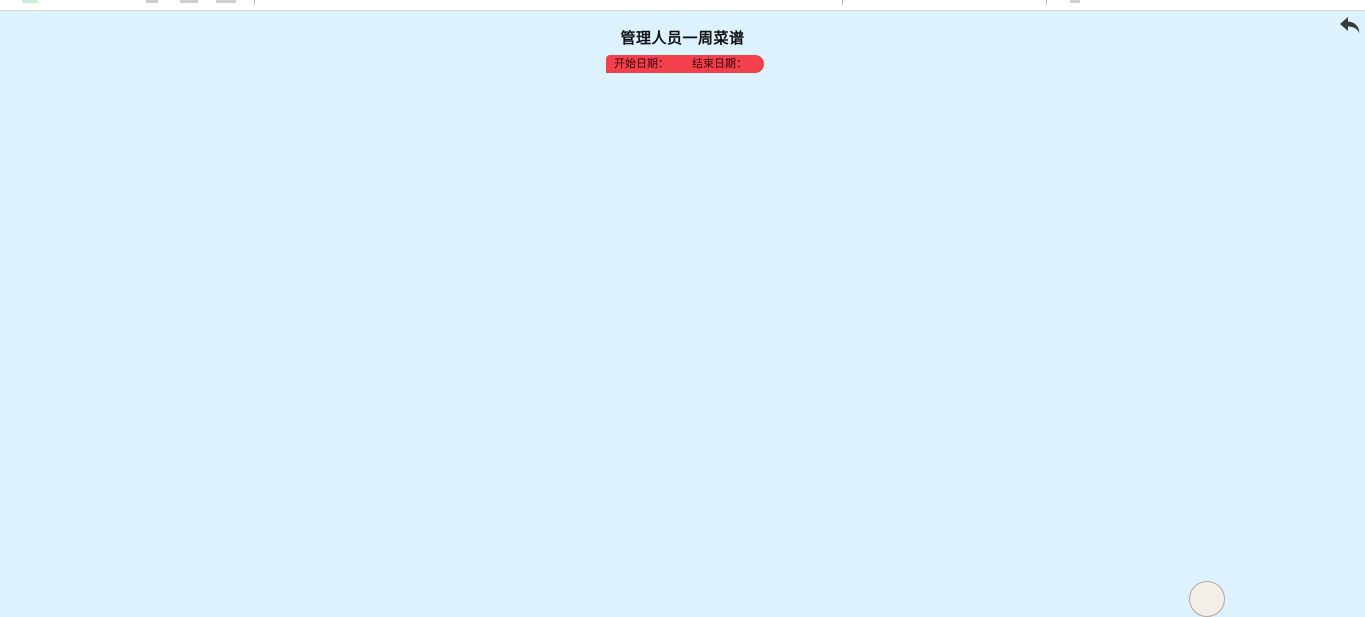 This screenshot has height=617, width=1365. I want to click on date-range-bar: 开始日期： 结束日期：, so click(685, 64).